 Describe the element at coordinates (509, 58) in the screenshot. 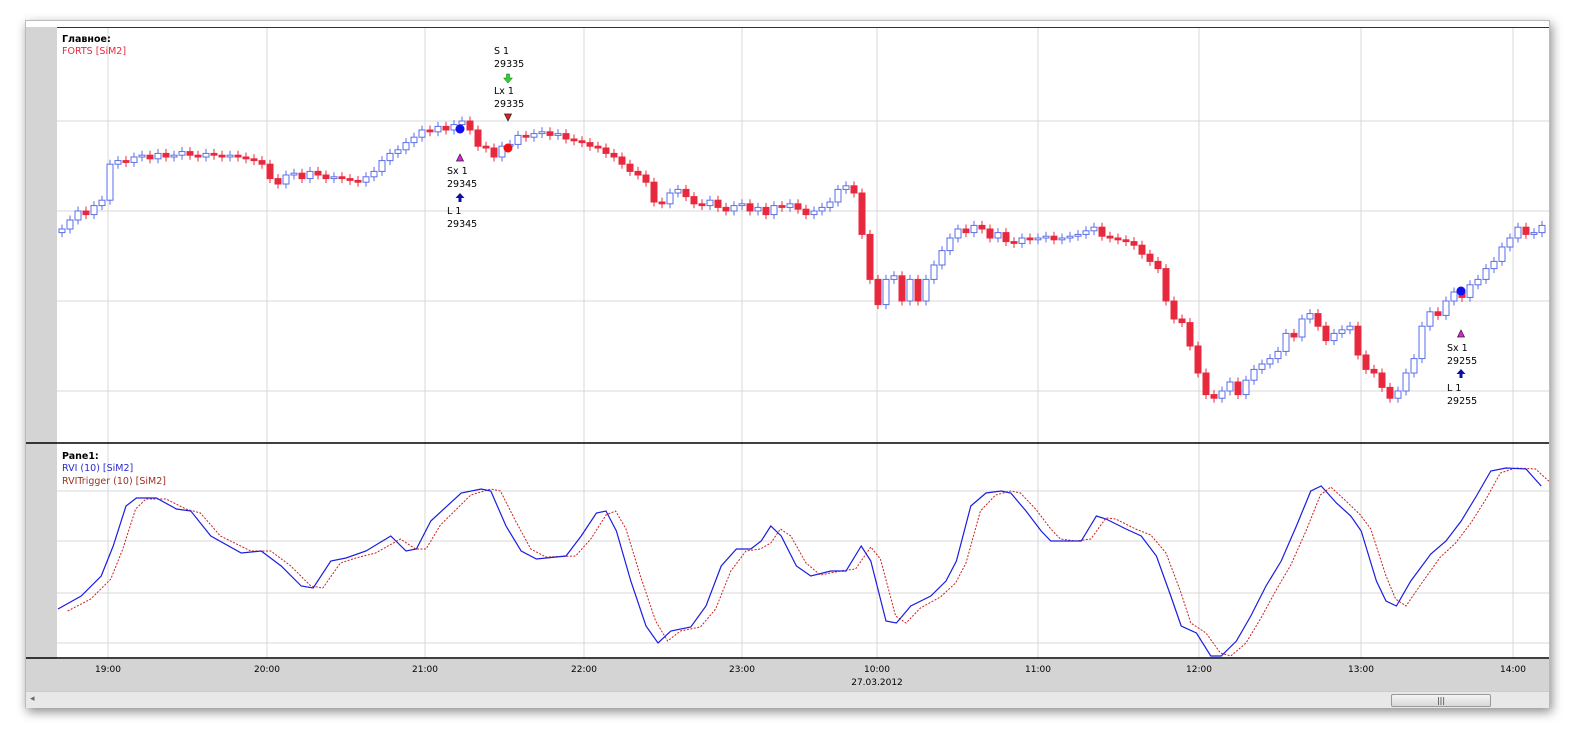

I see `trade-label: S 1 29335` at that location.